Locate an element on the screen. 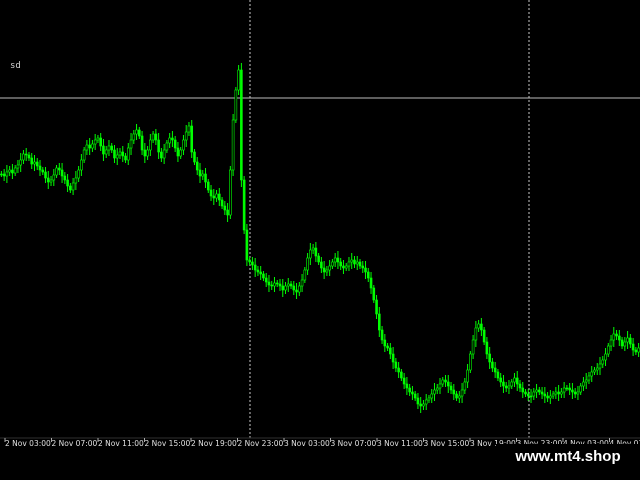  x-tick-label: 2 Nov 03:00 is located at coordinates (28, 443).